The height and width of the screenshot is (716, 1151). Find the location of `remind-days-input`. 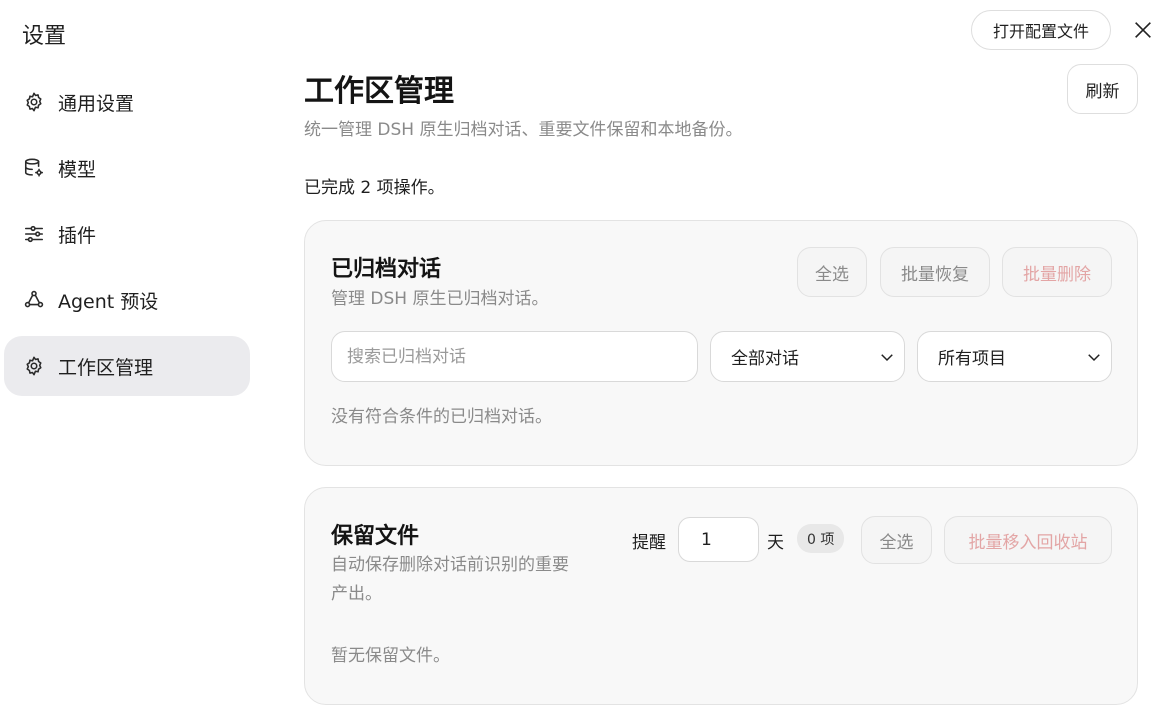

remind-days-input is located at coordinates (718, 539).